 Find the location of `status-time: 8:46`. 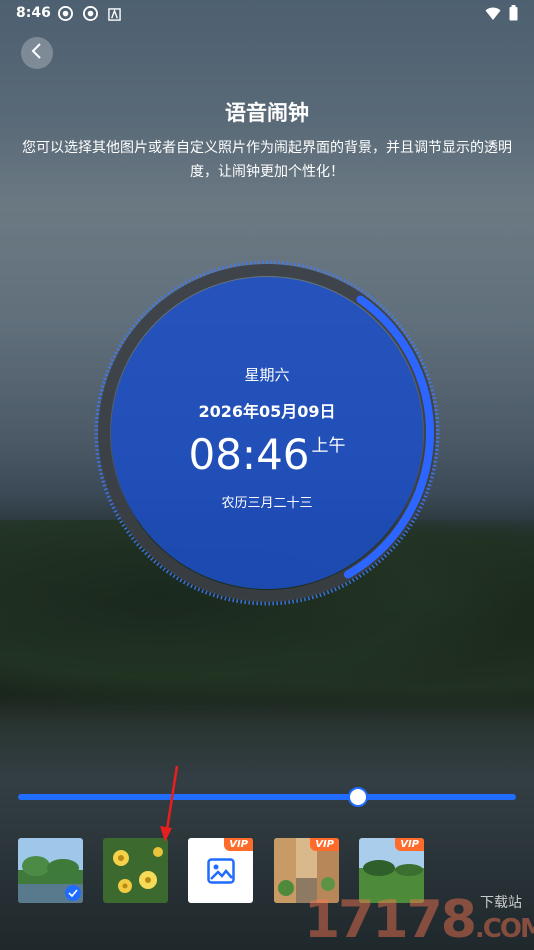

status-time: 8:46 is located at coordinates (33, 13).